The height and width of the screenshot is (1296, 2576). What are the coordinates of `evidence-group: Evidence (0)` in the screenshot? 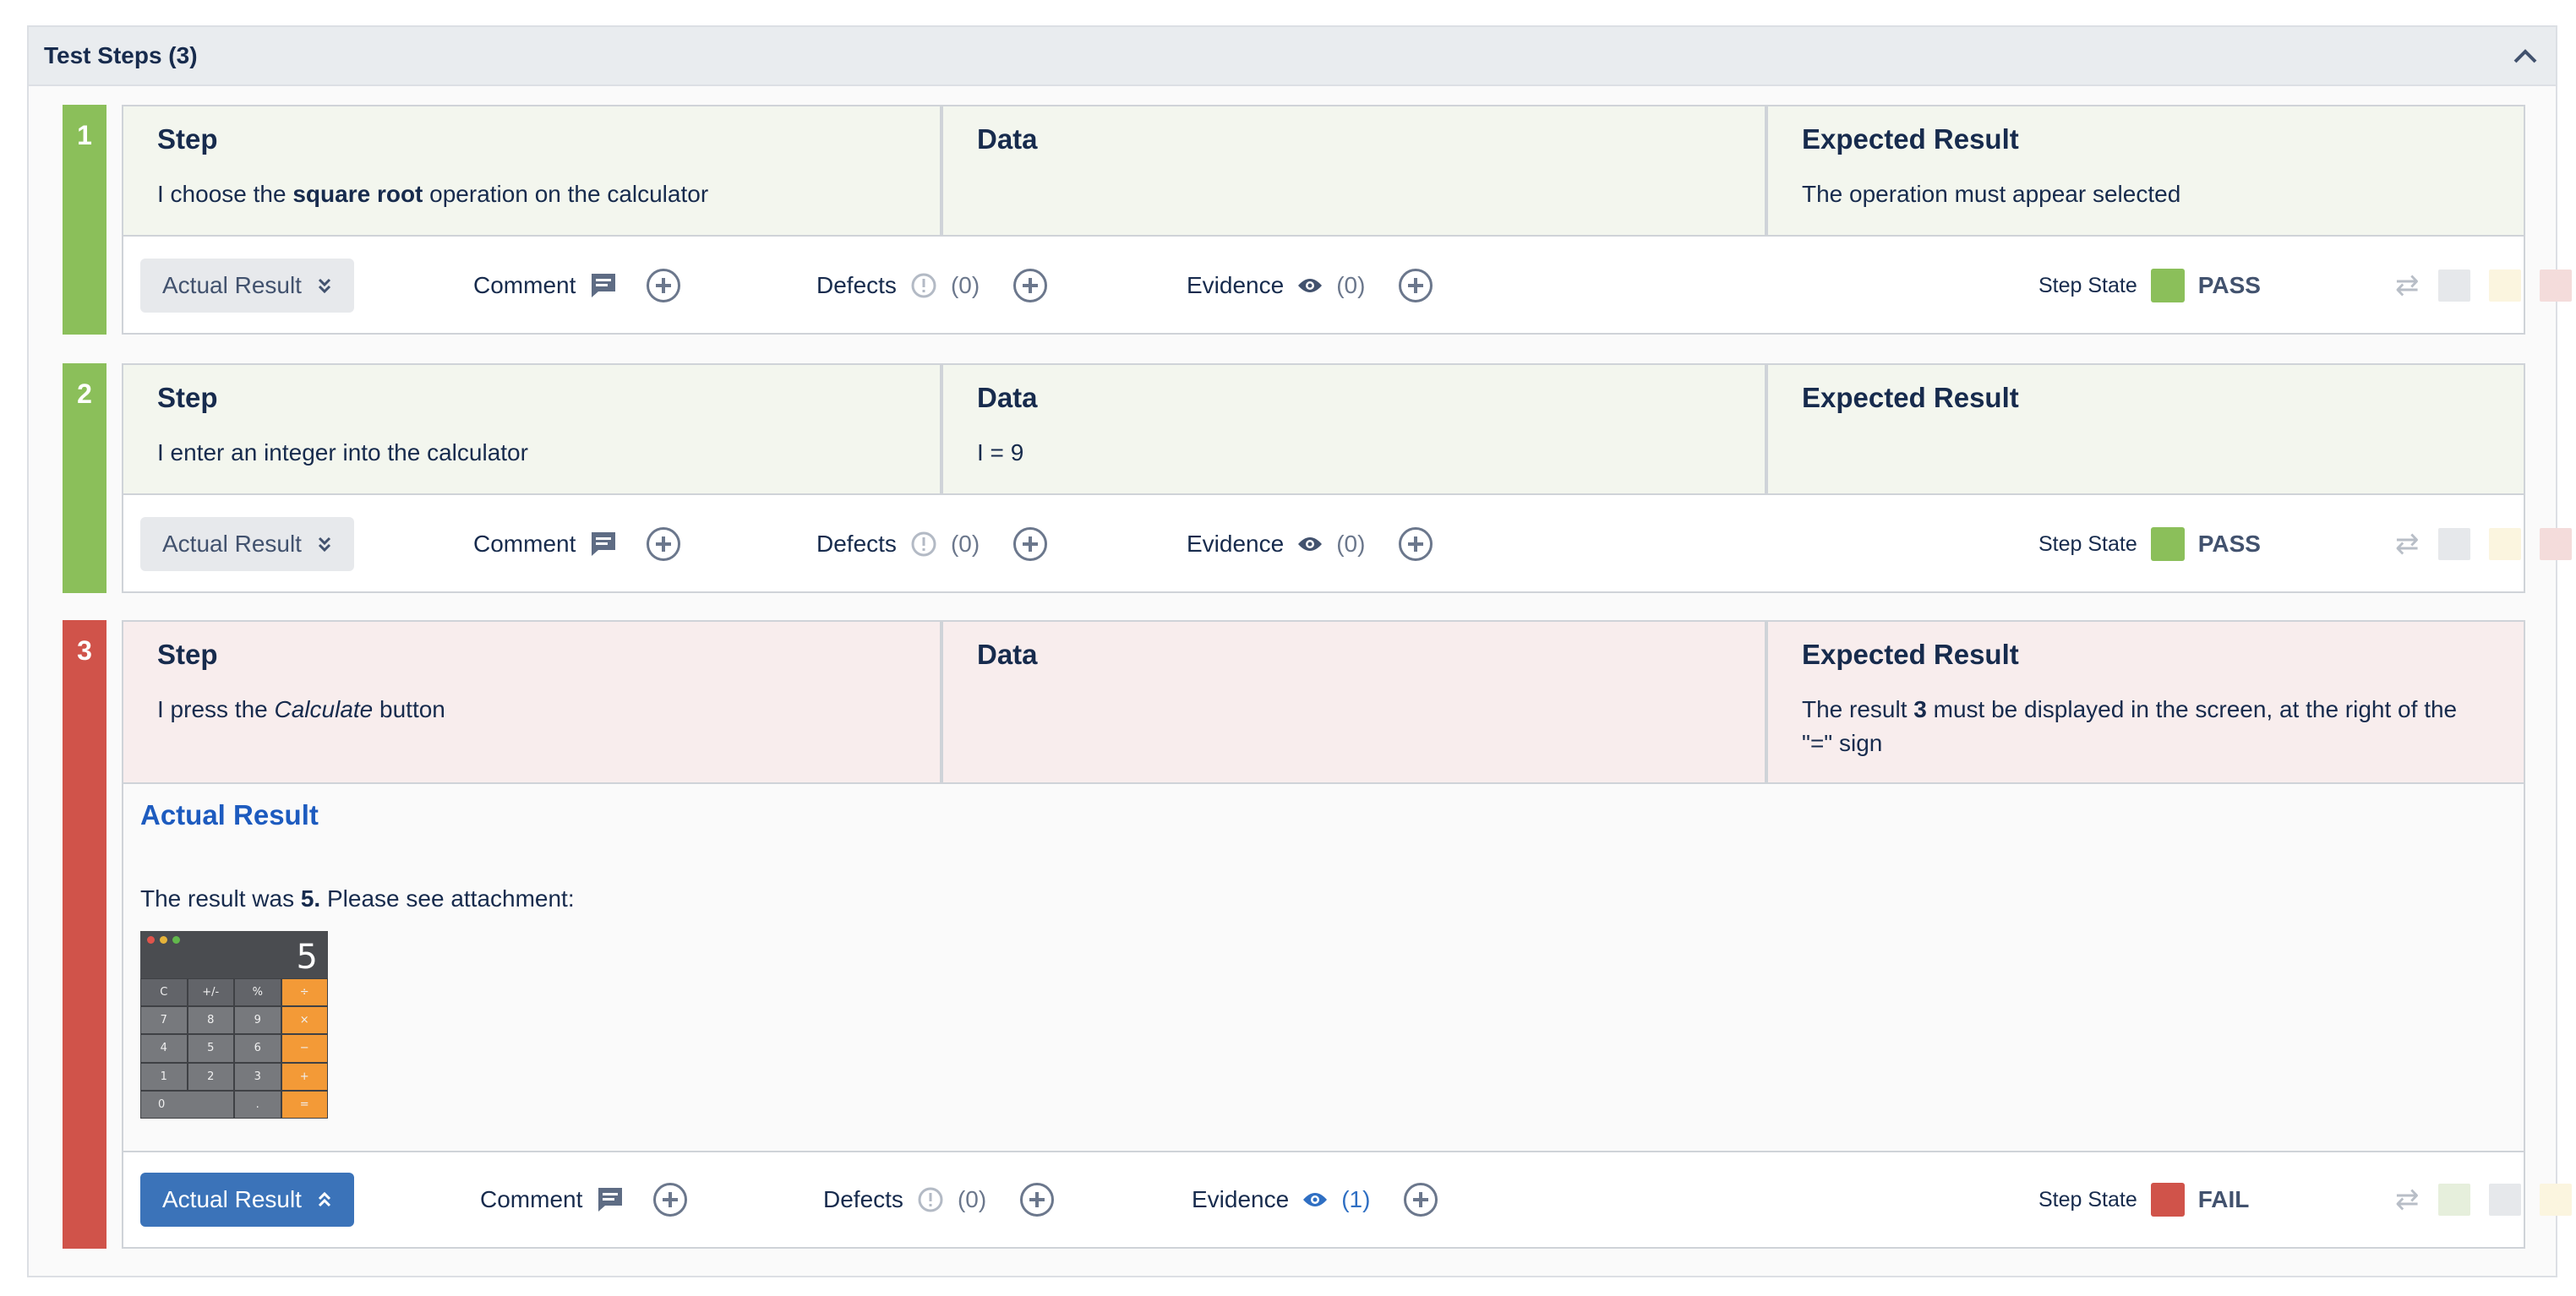 It's located at (1310, 286).